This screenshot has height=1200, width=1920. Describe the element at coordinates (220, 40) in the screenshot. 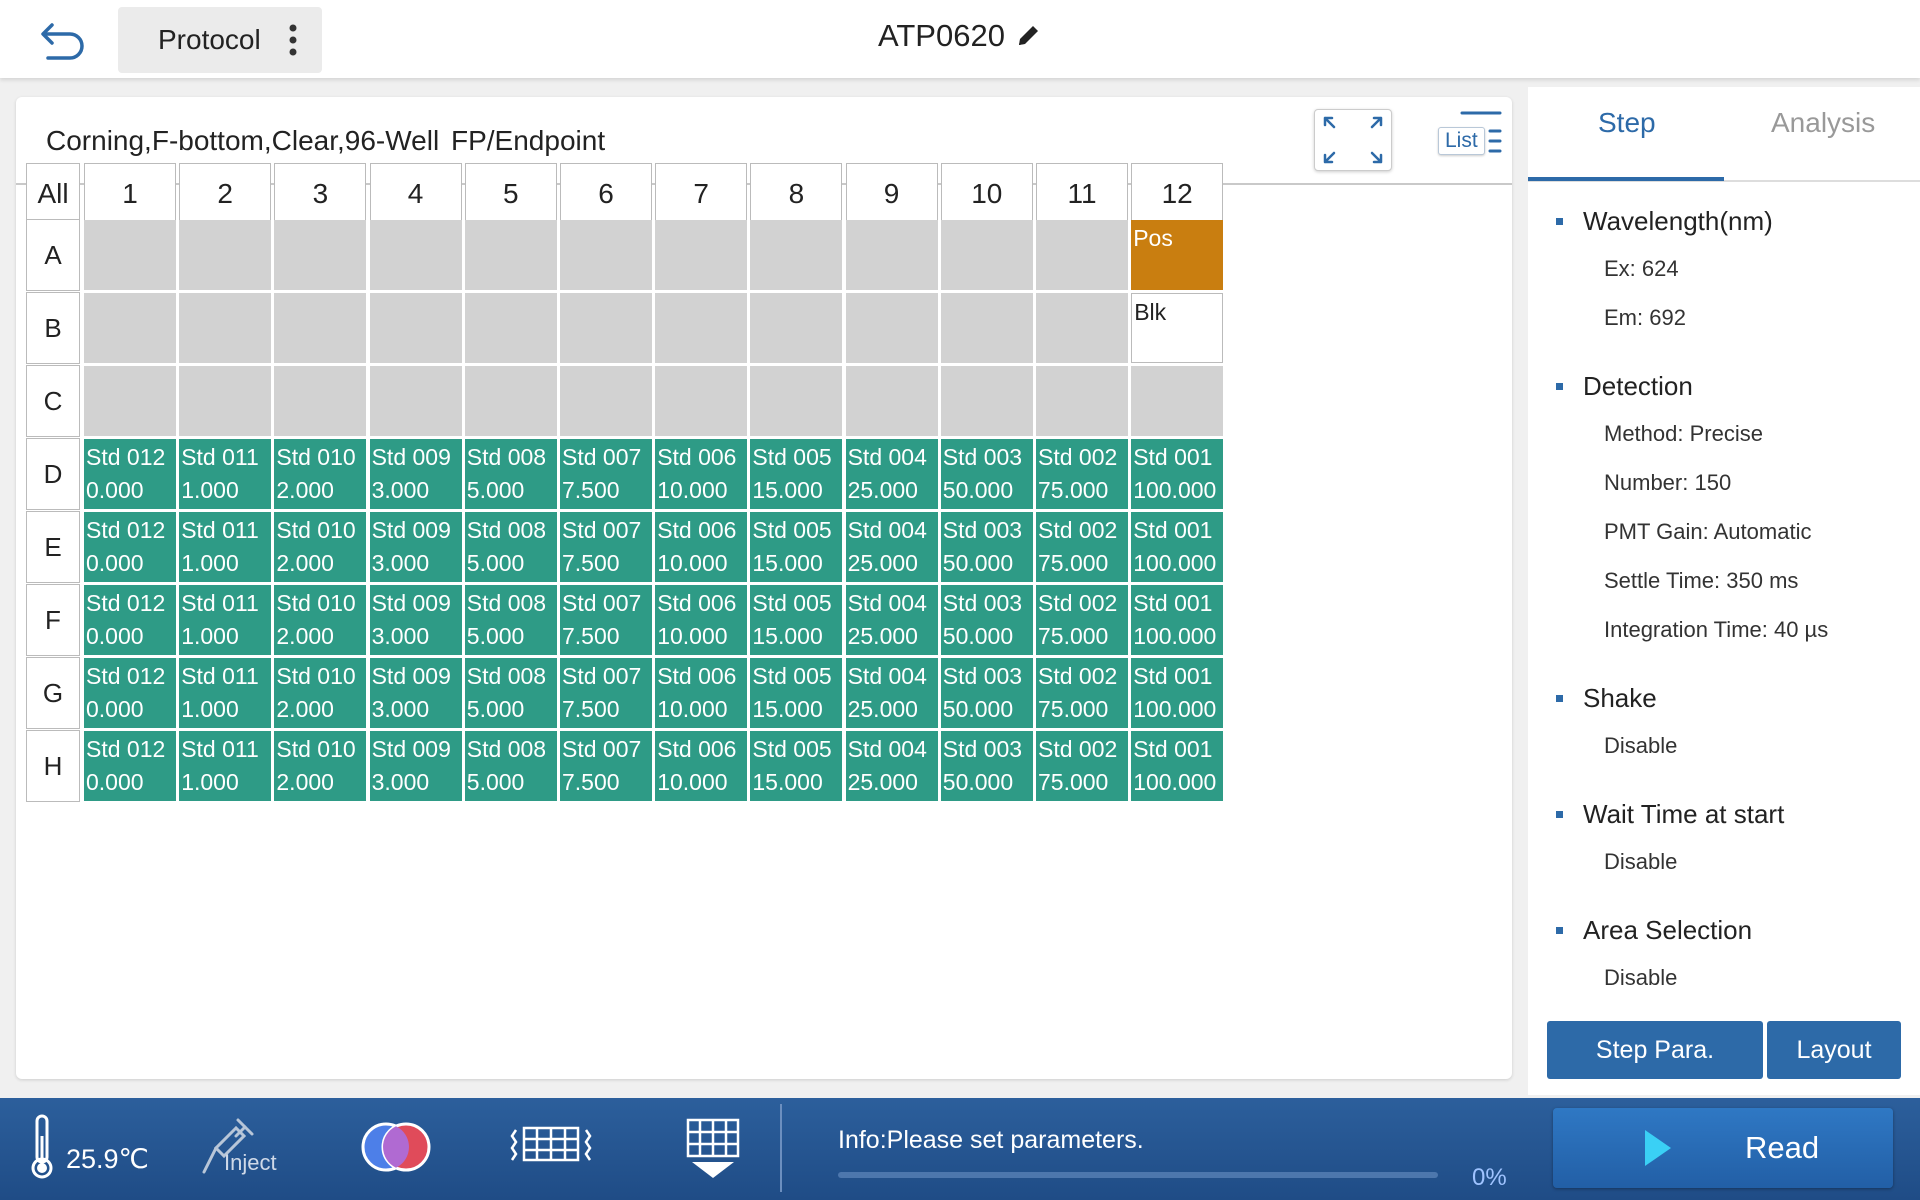

I see `protocol-menu-button: Protocol` at that location.